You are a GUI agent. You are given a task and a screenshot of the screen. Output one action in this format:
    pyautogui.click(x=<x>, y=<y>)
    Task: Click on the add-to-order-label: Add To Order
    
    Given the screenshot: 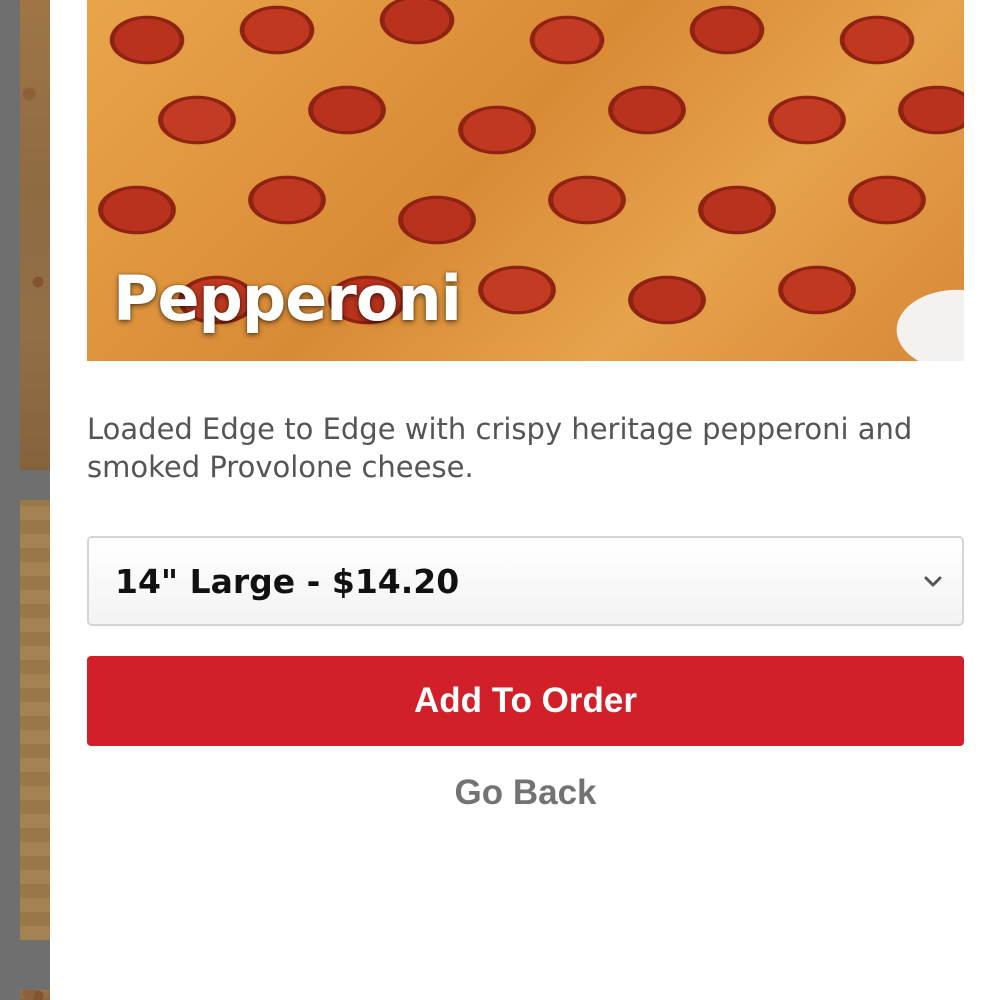 What is the action you would take?
    pyautogui.click(x=525, y=700)
    